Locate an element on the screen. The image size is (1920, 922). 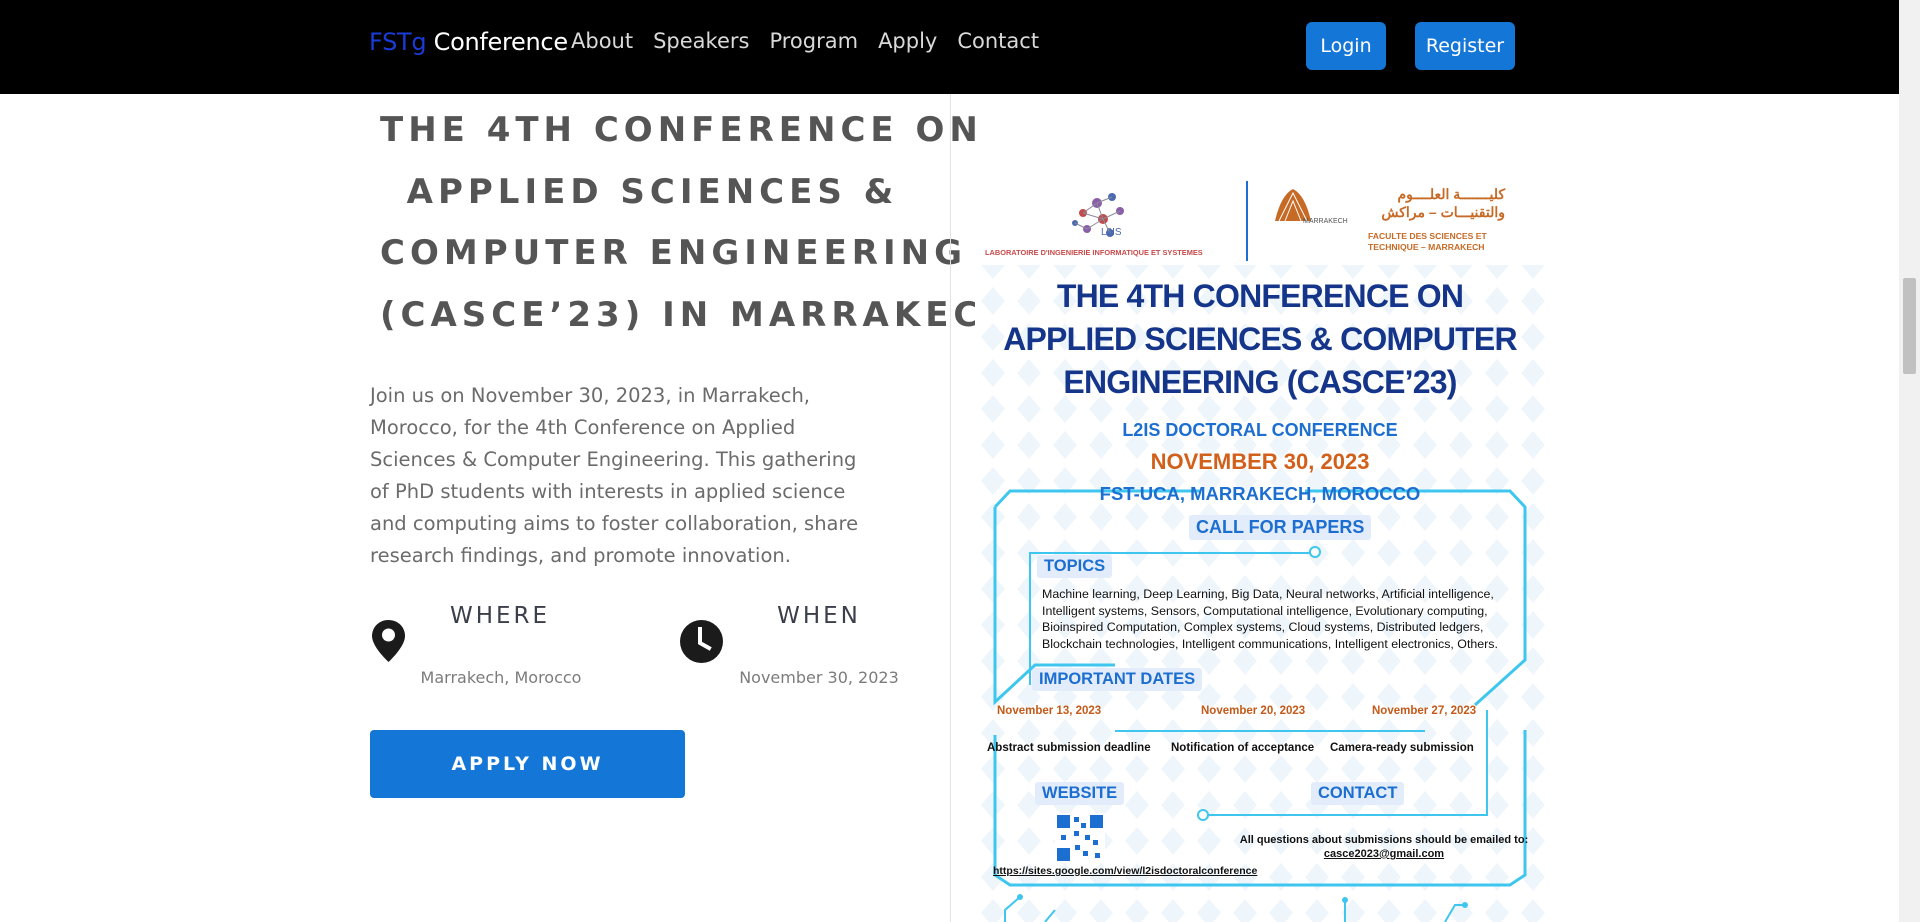
date-notification: November 20, 2023 is located at coordinates (1253, 711).